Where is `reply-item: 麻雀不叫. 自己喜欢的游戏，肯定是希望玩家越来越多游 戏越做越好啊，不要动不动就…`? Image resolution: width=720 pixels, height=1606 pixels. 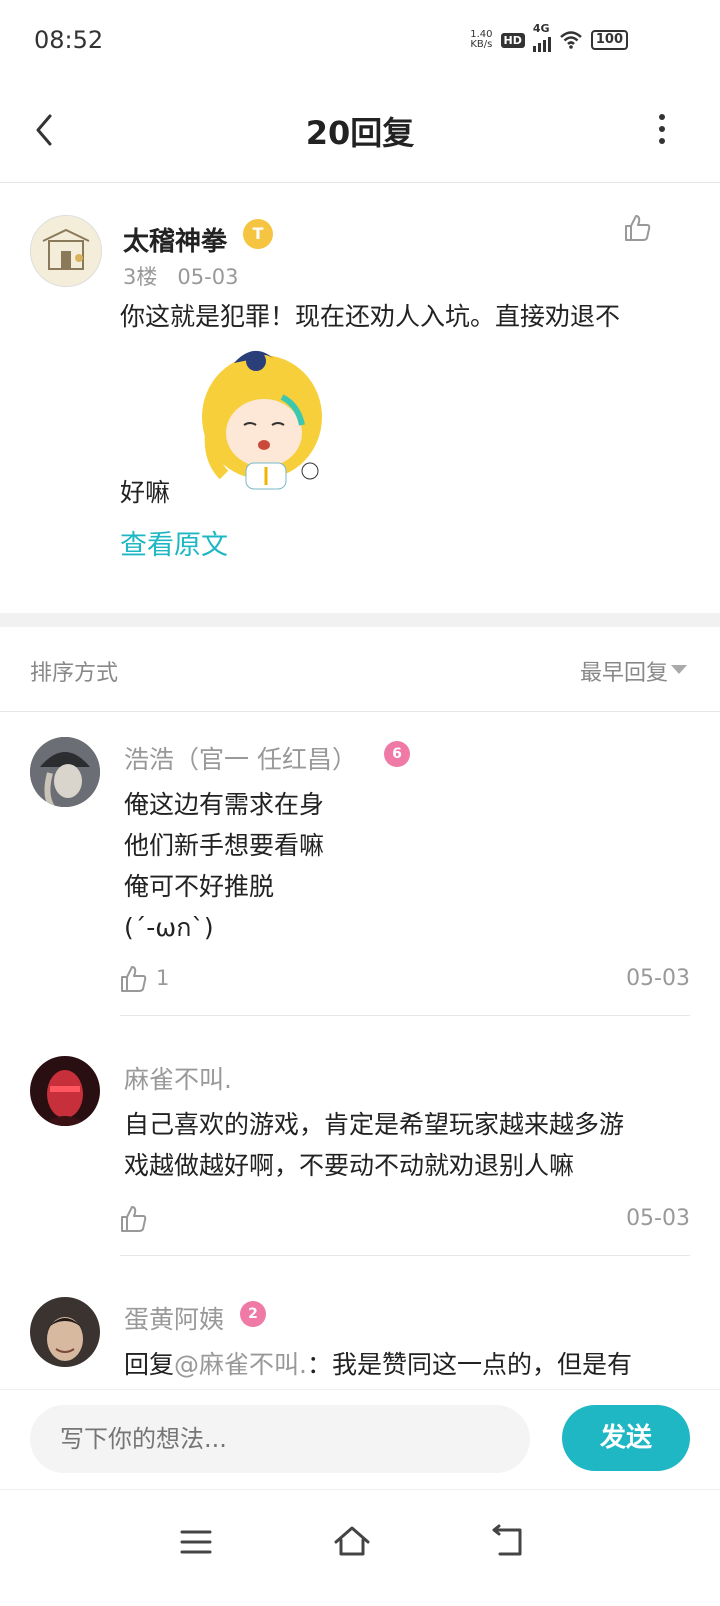 reply-item: 麻雀不叫. 自己喜欢的游戏，肯定是希望玩家越来越多游 戏越做越好啊，不要动不动就… is located at coordinates (360, 1145).